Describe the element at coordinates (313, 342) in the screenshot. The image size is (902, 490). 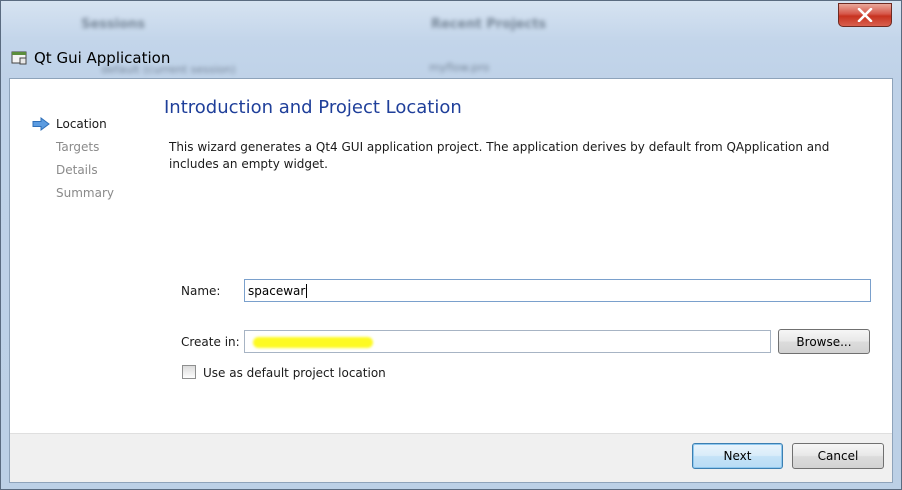
I see `redaction-highlight` at that location.